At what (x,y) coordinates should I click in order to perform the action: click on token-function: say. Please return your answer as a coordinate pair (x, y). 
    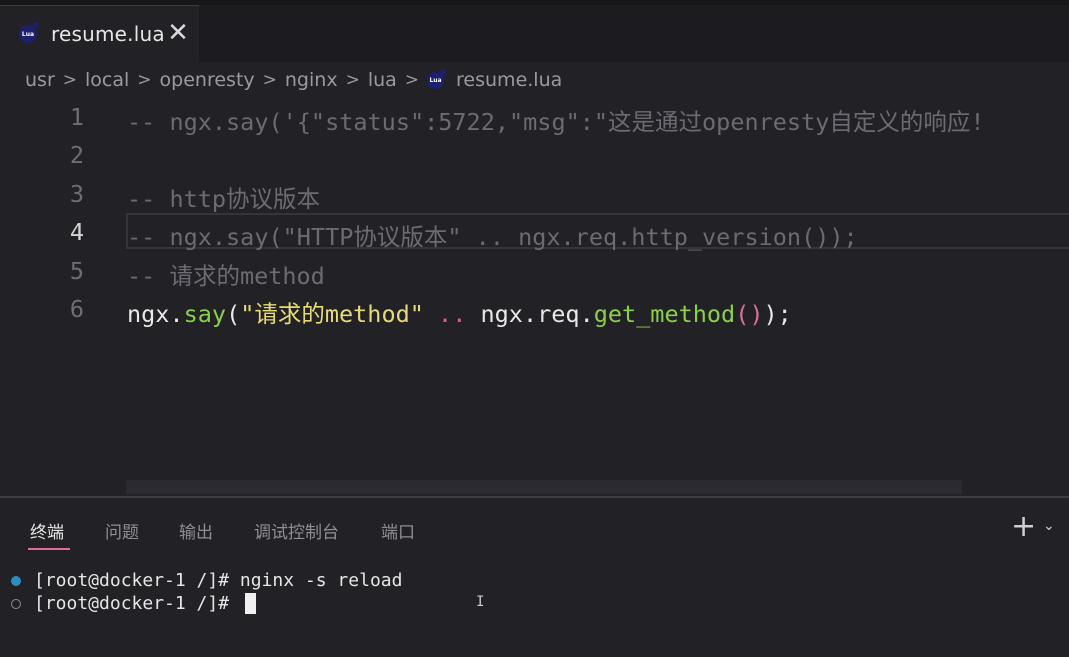
    Looking at the image, I should click on (205, 314).